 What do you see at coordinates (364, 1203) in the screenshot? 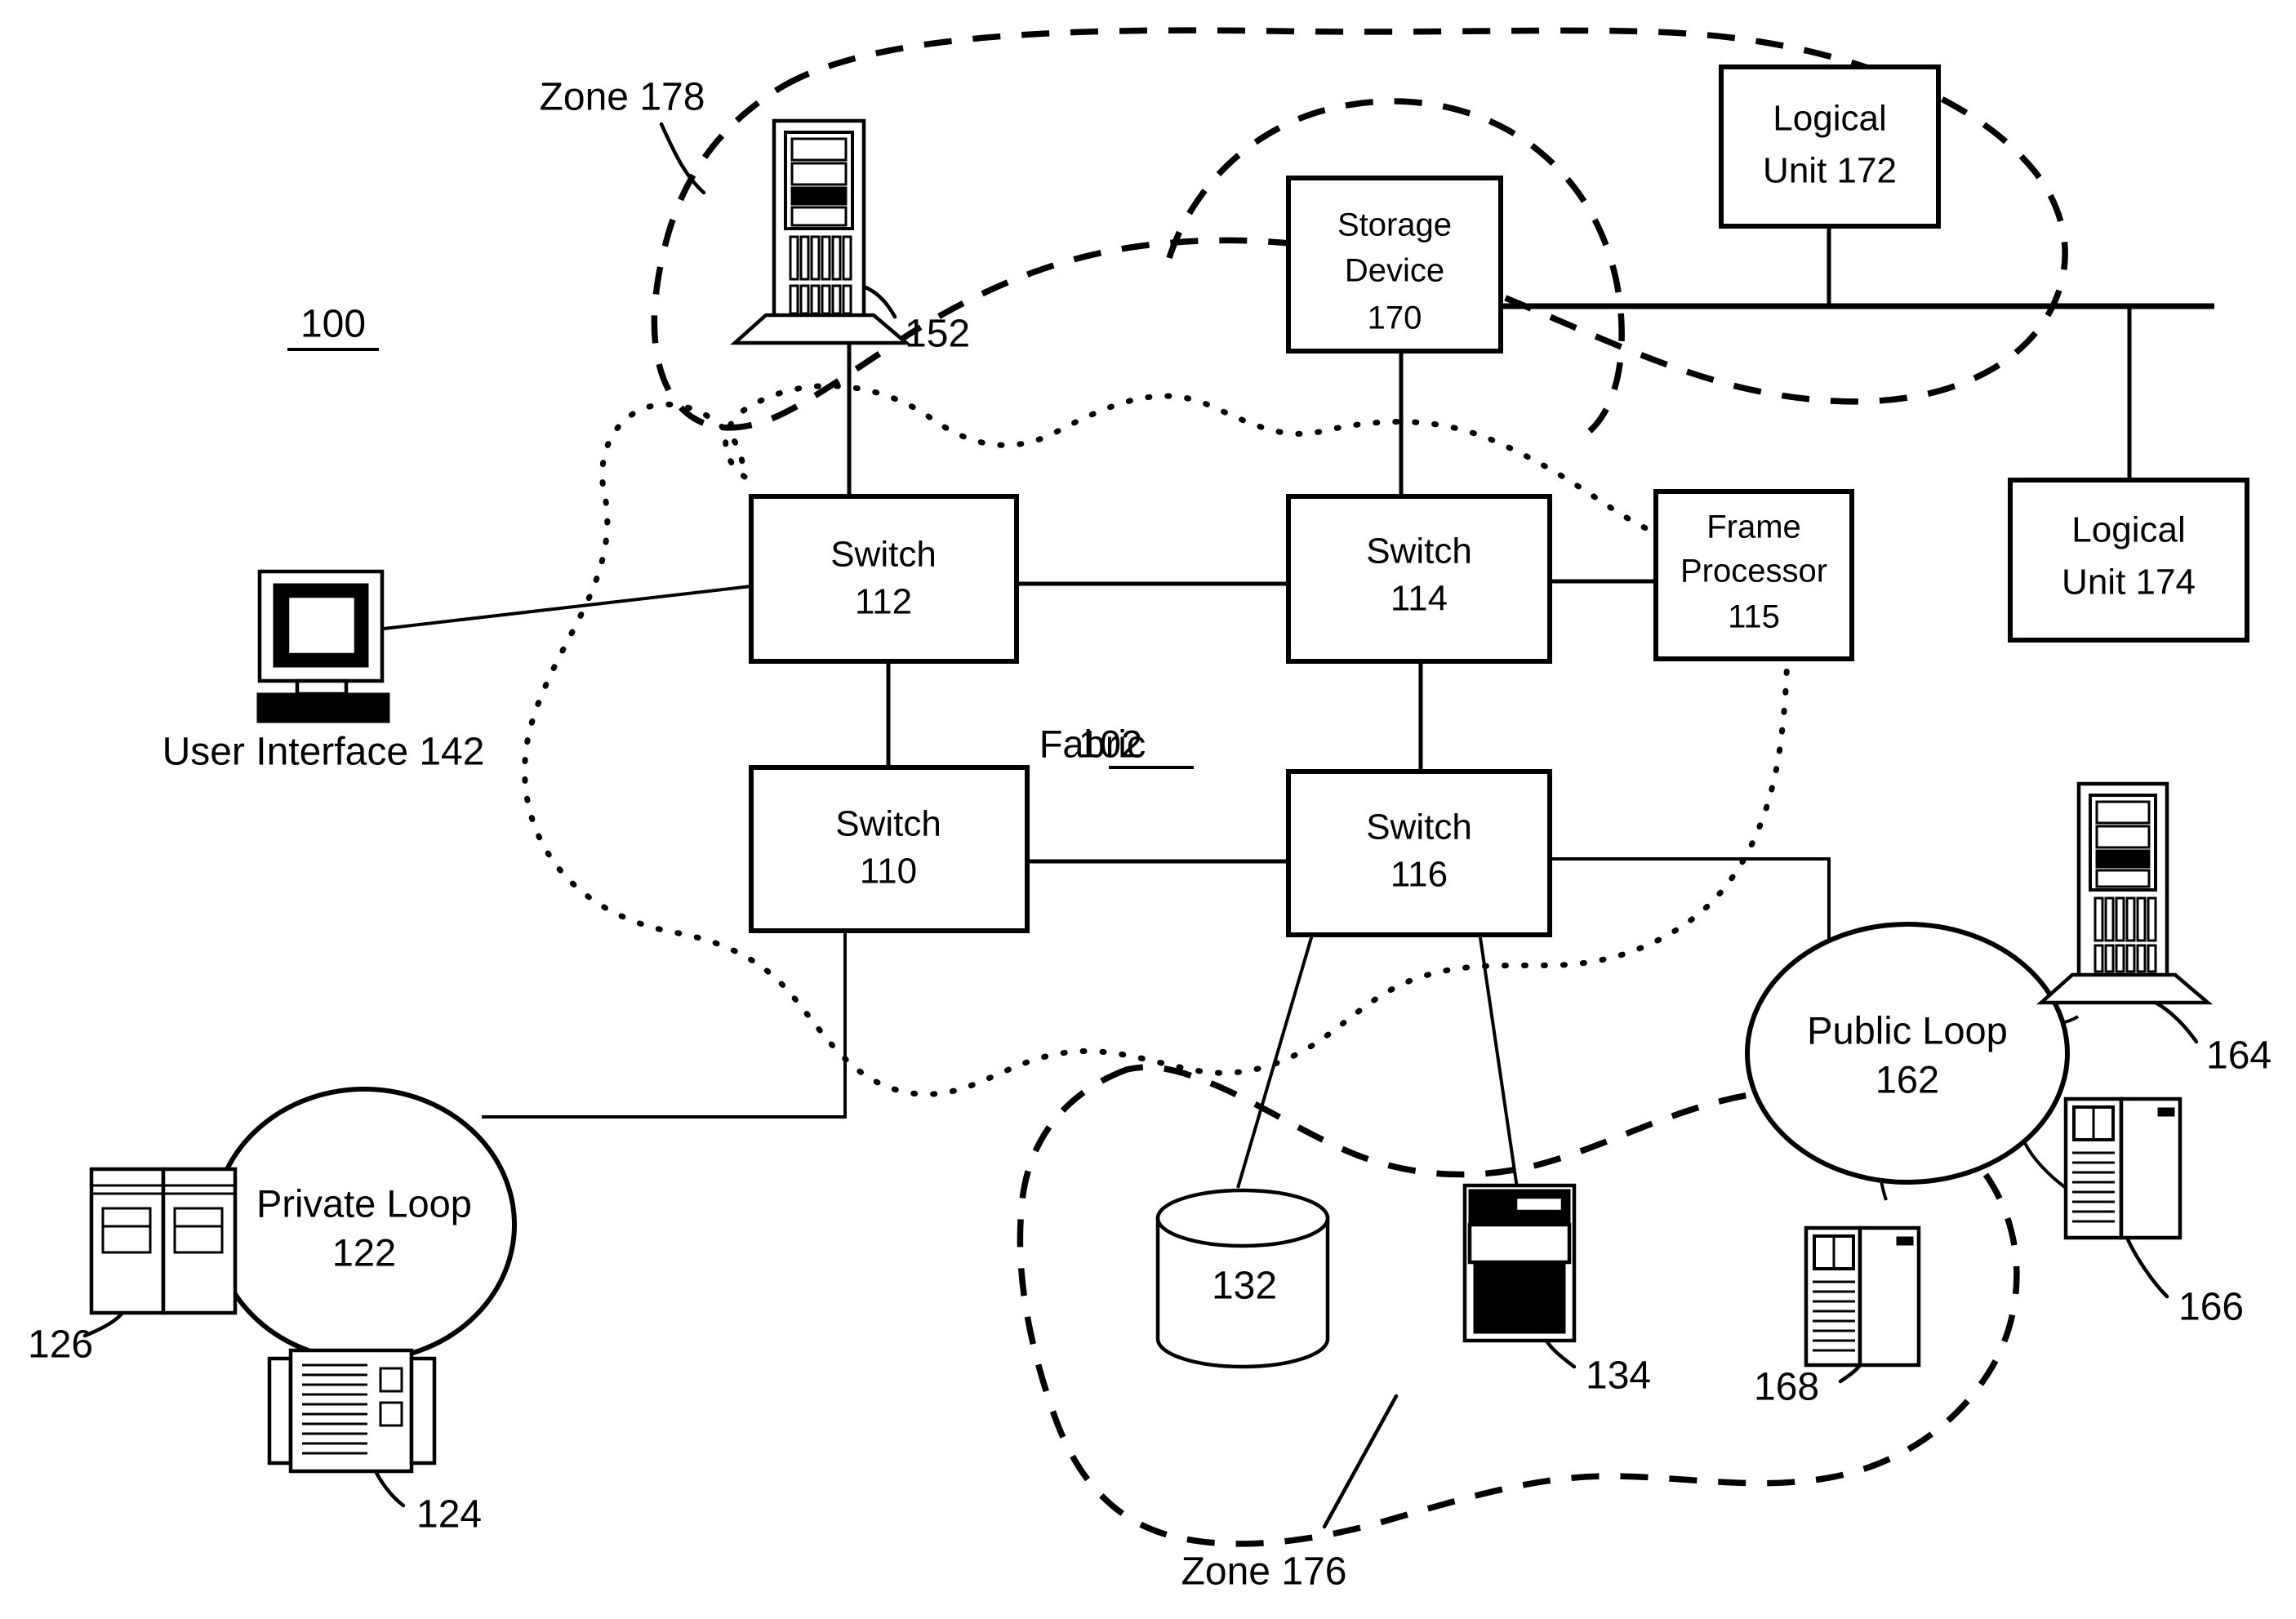
I see `private-loop-line1: Private Loop` at bounding box center [364, 1203].